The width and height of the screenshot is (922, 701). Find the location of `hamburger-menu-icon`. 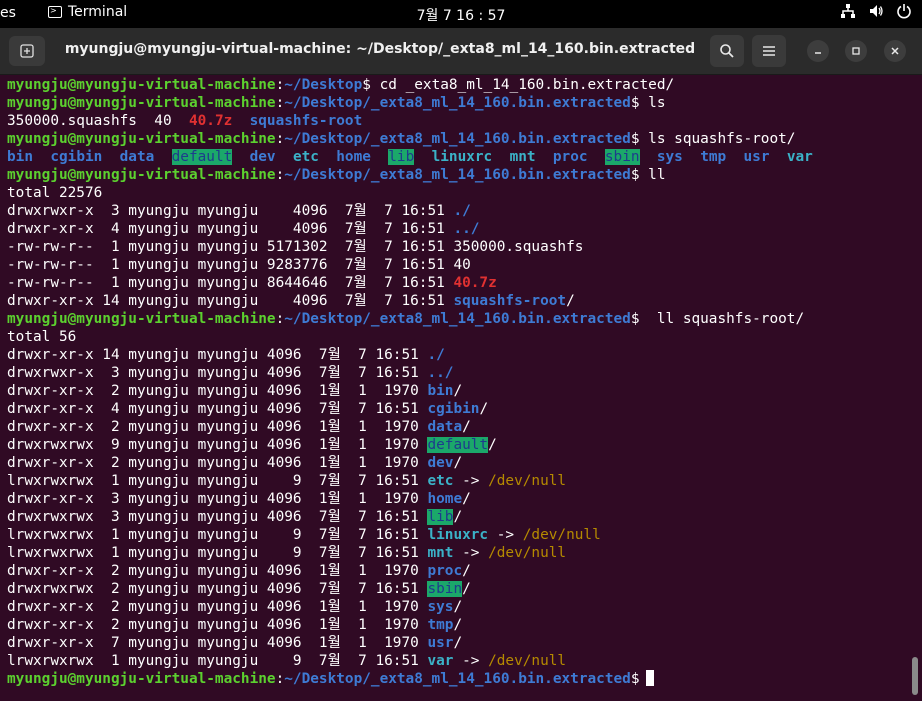

hamburger-menu-icon is located at coordinates (769, 51).